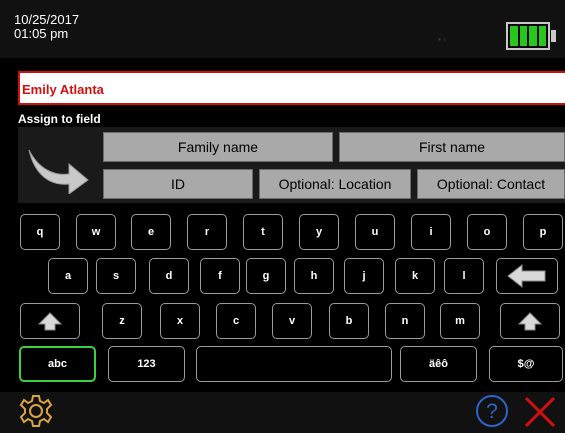 Image resolution: width=565 pixels, height=433 pixels. I want to click on field-optional-contact: Optional: Contact, so click(491, 184).